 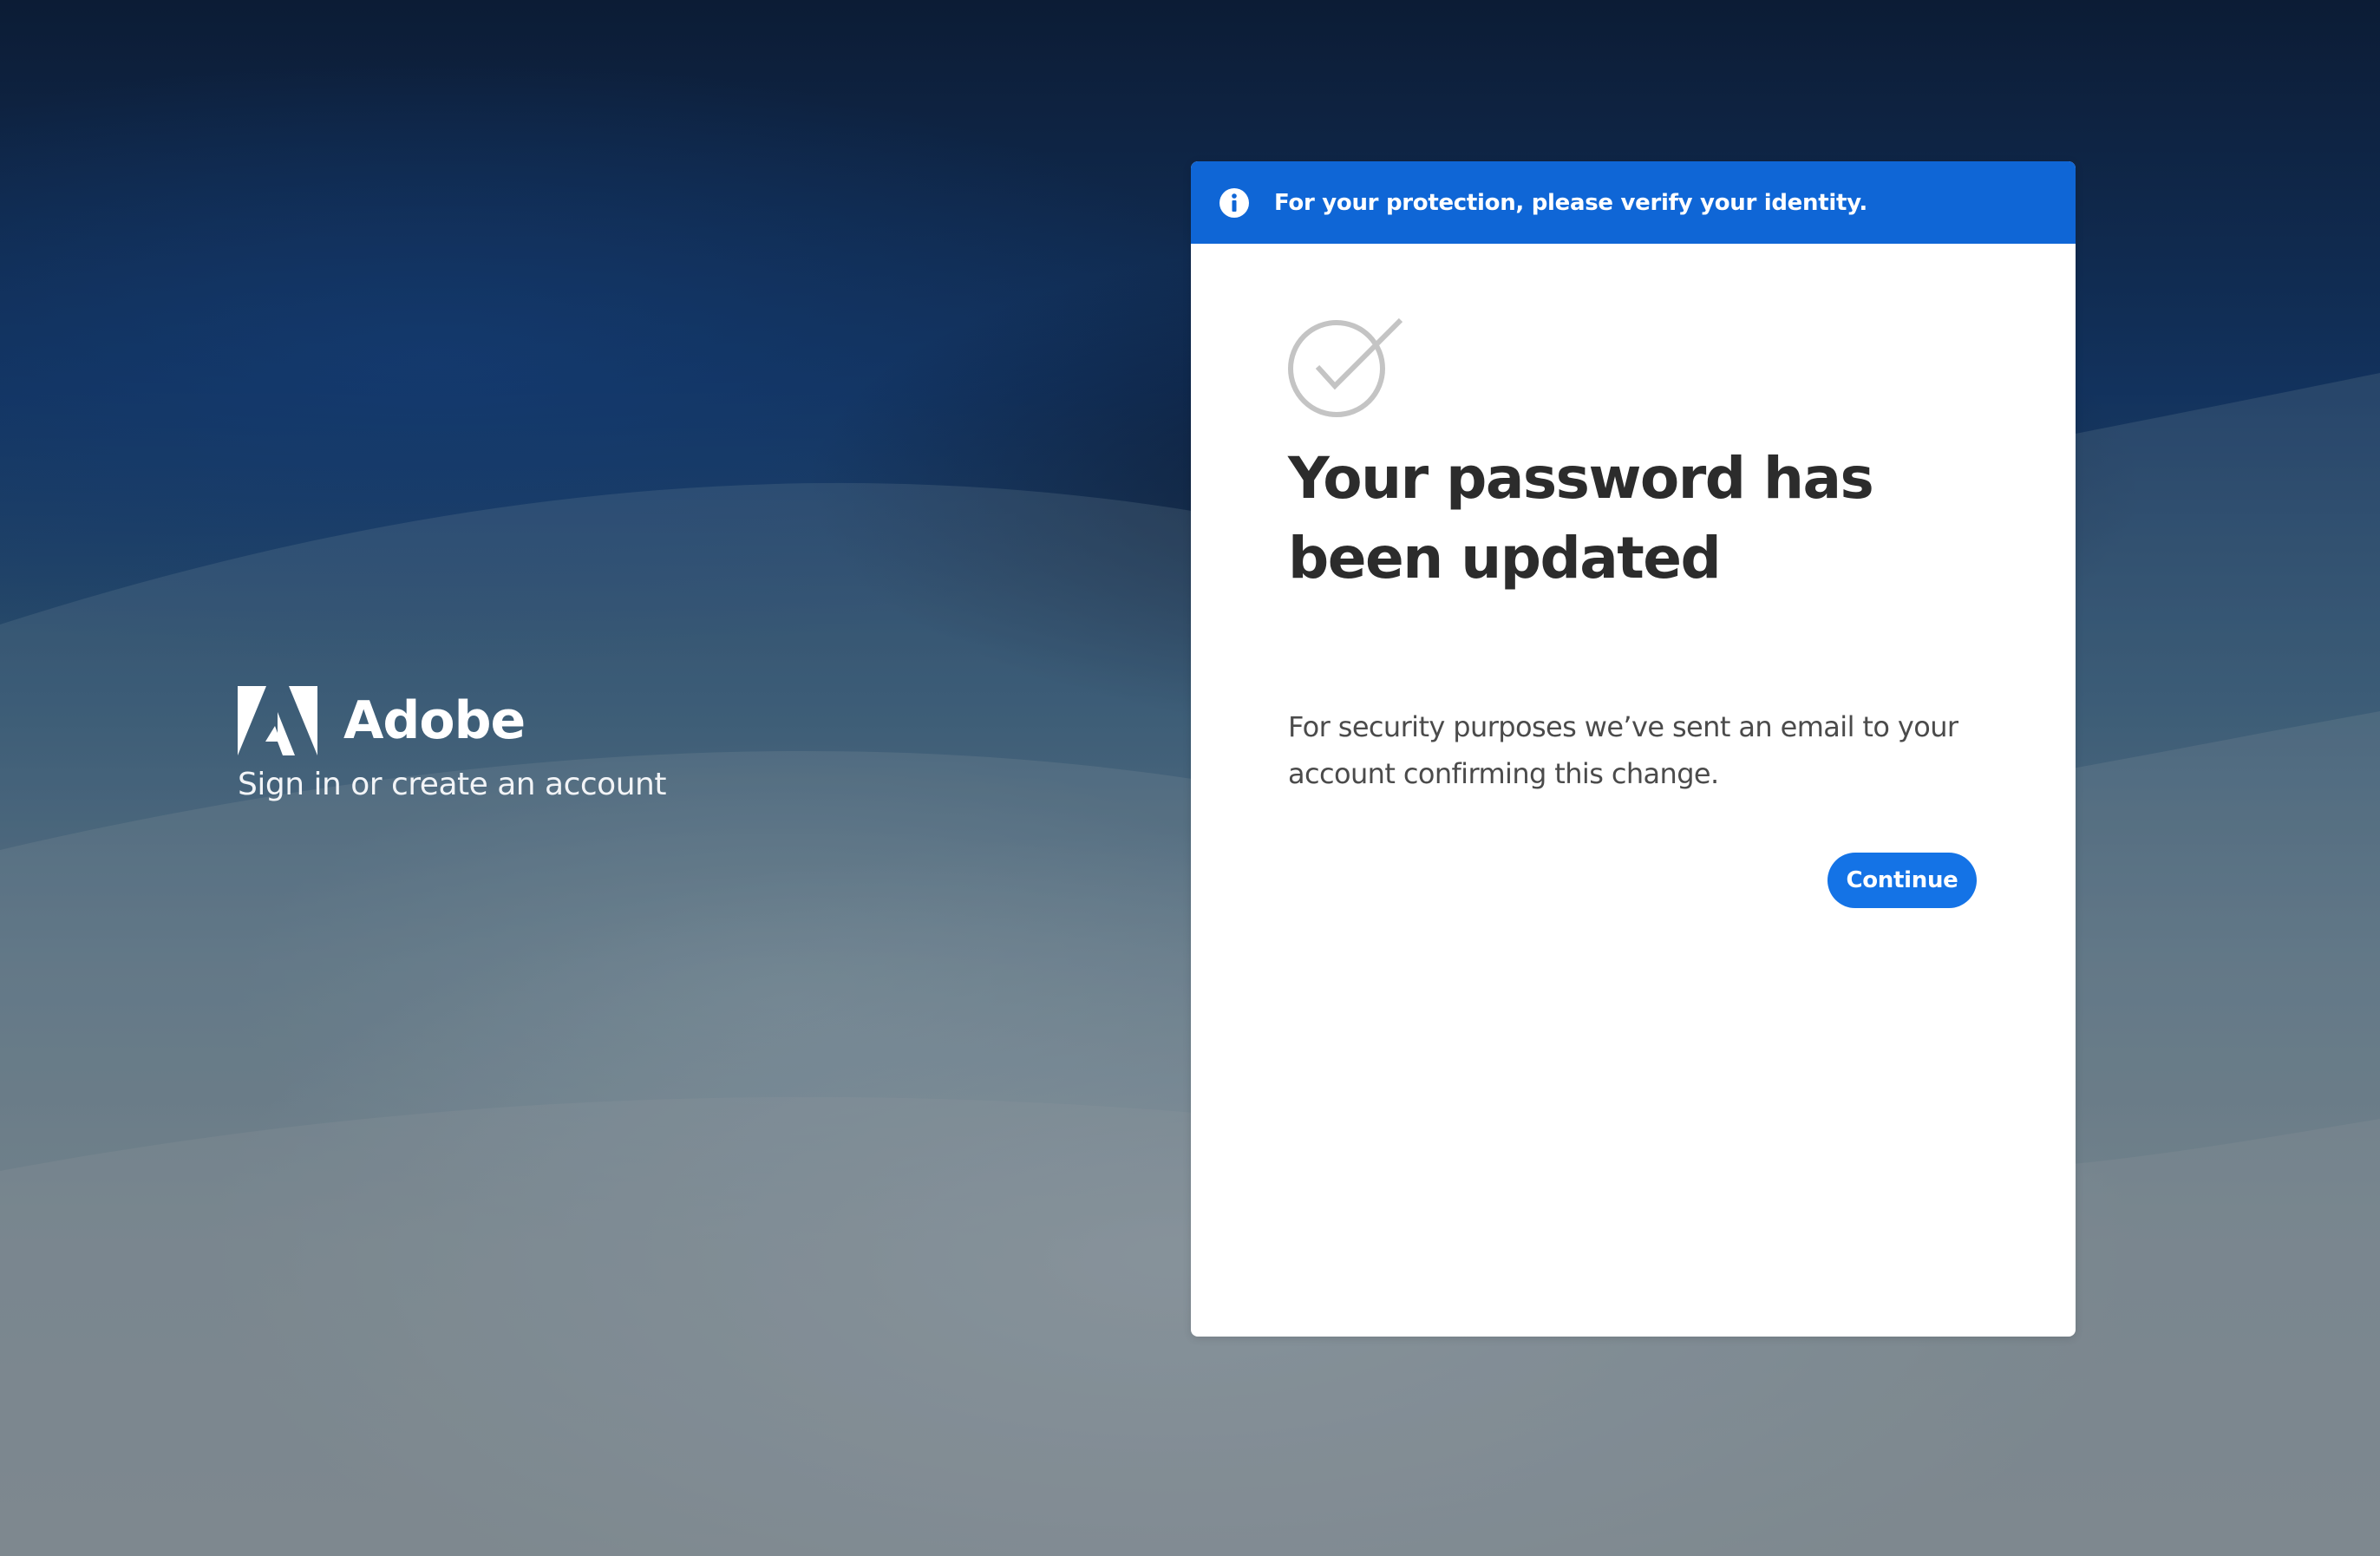 I want to click on page-title: Your password has been updated, so click(x=1581, y=518).